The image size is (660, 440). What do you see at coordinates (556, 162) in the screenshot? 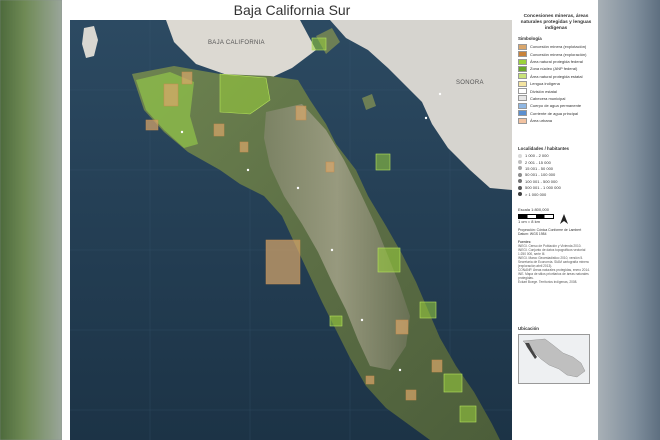
I see `legend-localidad: 2 001 - 15 000` at bounding box center [556, 162].